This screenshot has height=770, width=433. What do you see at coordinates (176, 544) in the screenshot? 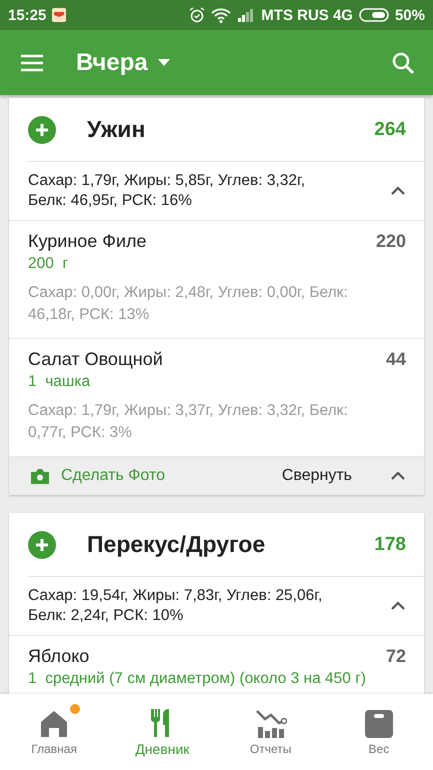
I see `meal-name: Перекус/Другое` at bounding box center [176, 544].